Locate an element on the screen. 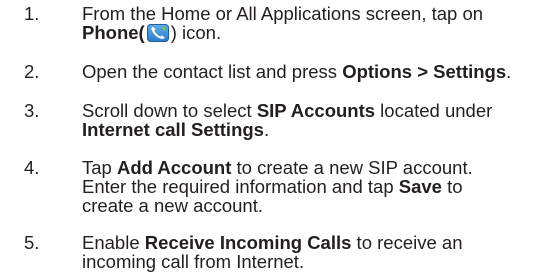 The height and width of the screenshot is (272, 554). save-label: Save is located at coordinates (420, 186).